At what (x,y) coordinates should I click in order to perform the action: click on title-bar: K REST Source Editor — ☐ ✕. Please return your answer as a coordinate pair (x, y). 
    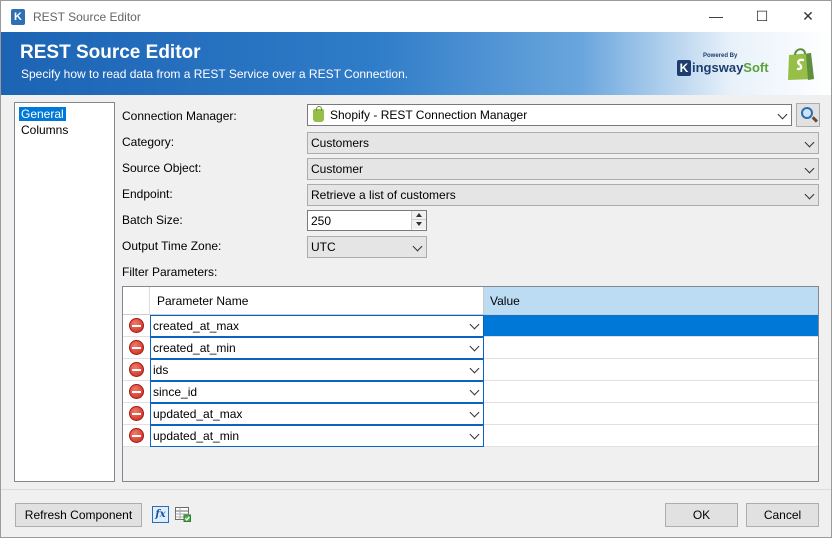
    Looking at the image, I should click on (416, 16).